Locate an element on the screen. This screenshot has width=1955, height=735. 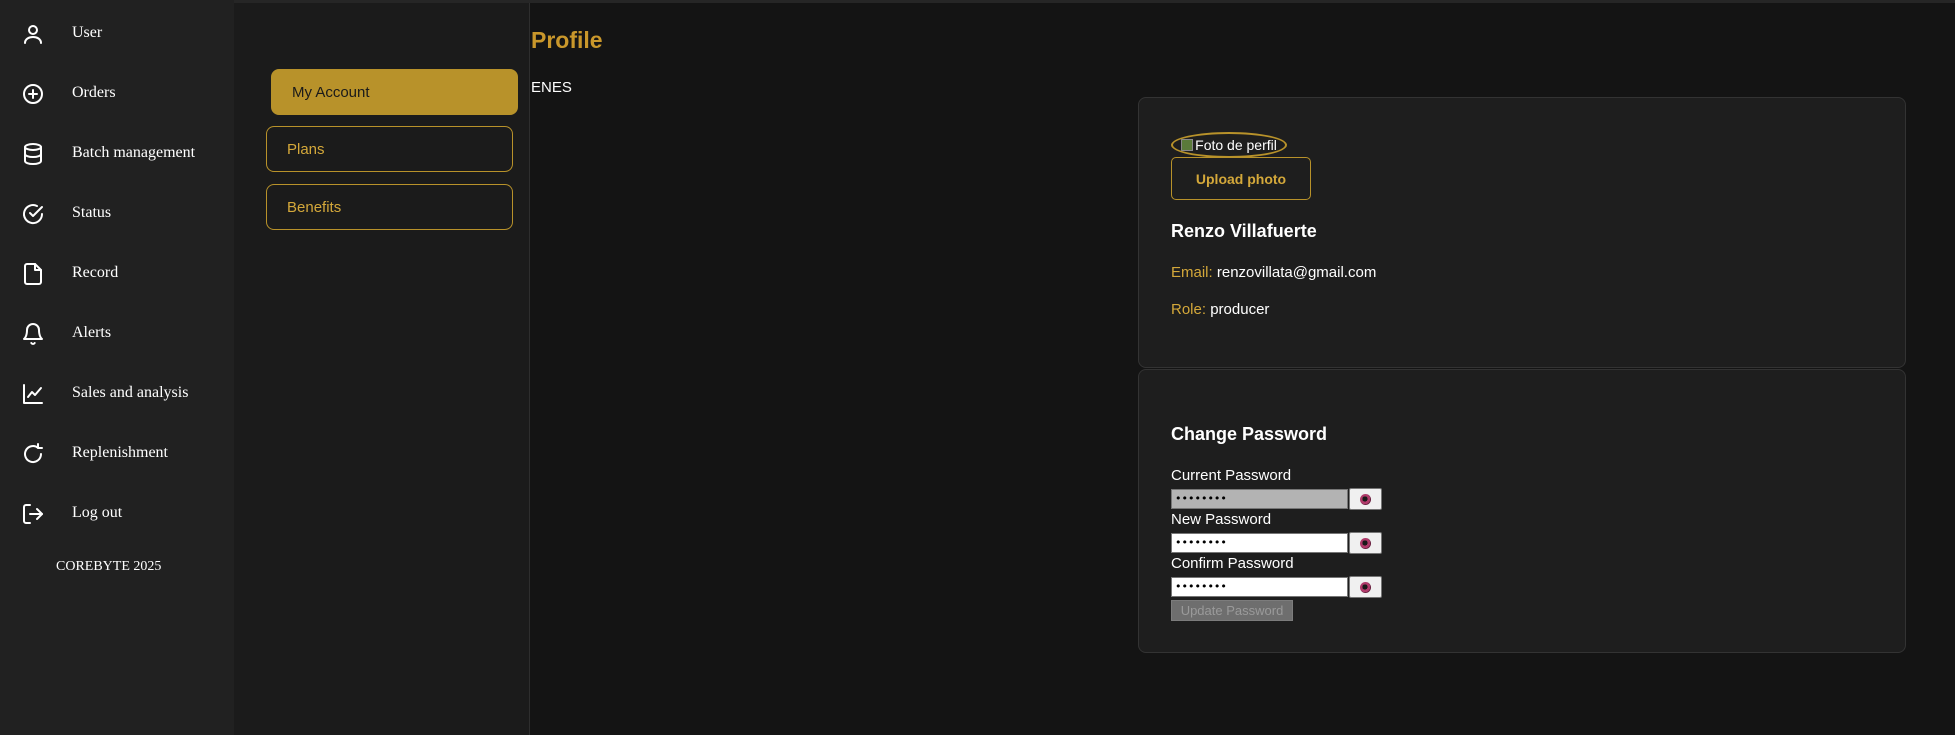
sidebar-footer: COREBYTE 2025 is located at coordinates (109, 566).